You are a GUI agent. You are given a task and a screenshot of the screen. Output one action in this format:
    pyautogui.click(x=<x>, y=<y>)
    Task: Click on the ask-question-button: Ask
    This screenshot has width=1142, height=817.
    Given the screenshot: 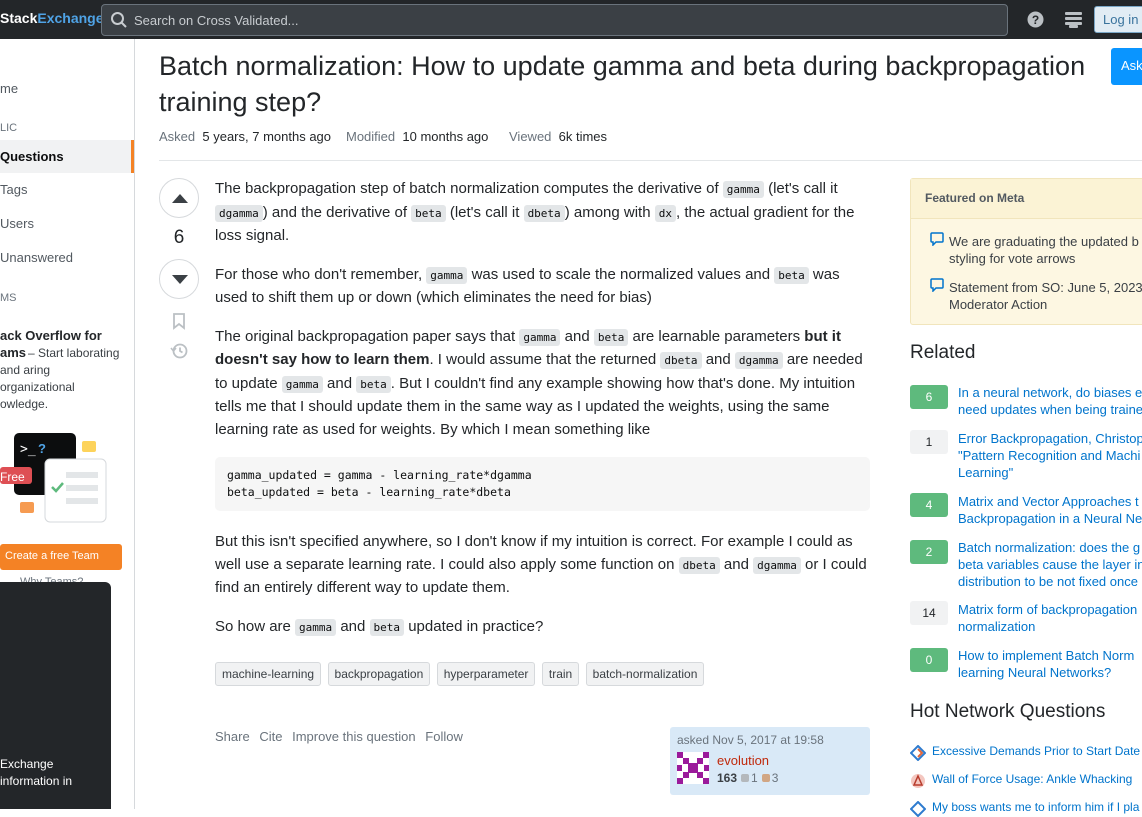 What is the action you would take?
    pyautogui.click(x=1126, y=66)
    